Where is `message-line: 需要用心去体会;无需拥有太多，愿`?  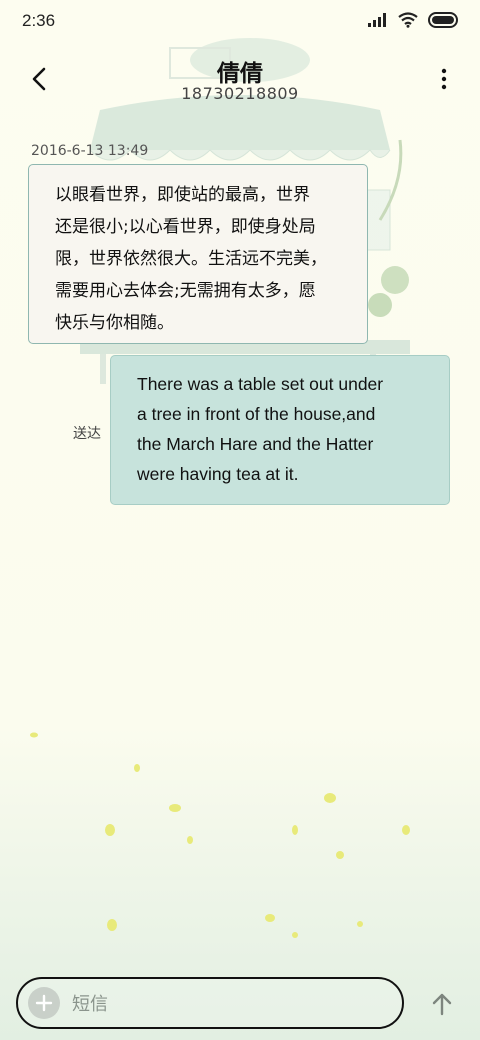 message-line: 需要用心去体会;无需拥有太多，愿 is located at coordinates (185, 291).